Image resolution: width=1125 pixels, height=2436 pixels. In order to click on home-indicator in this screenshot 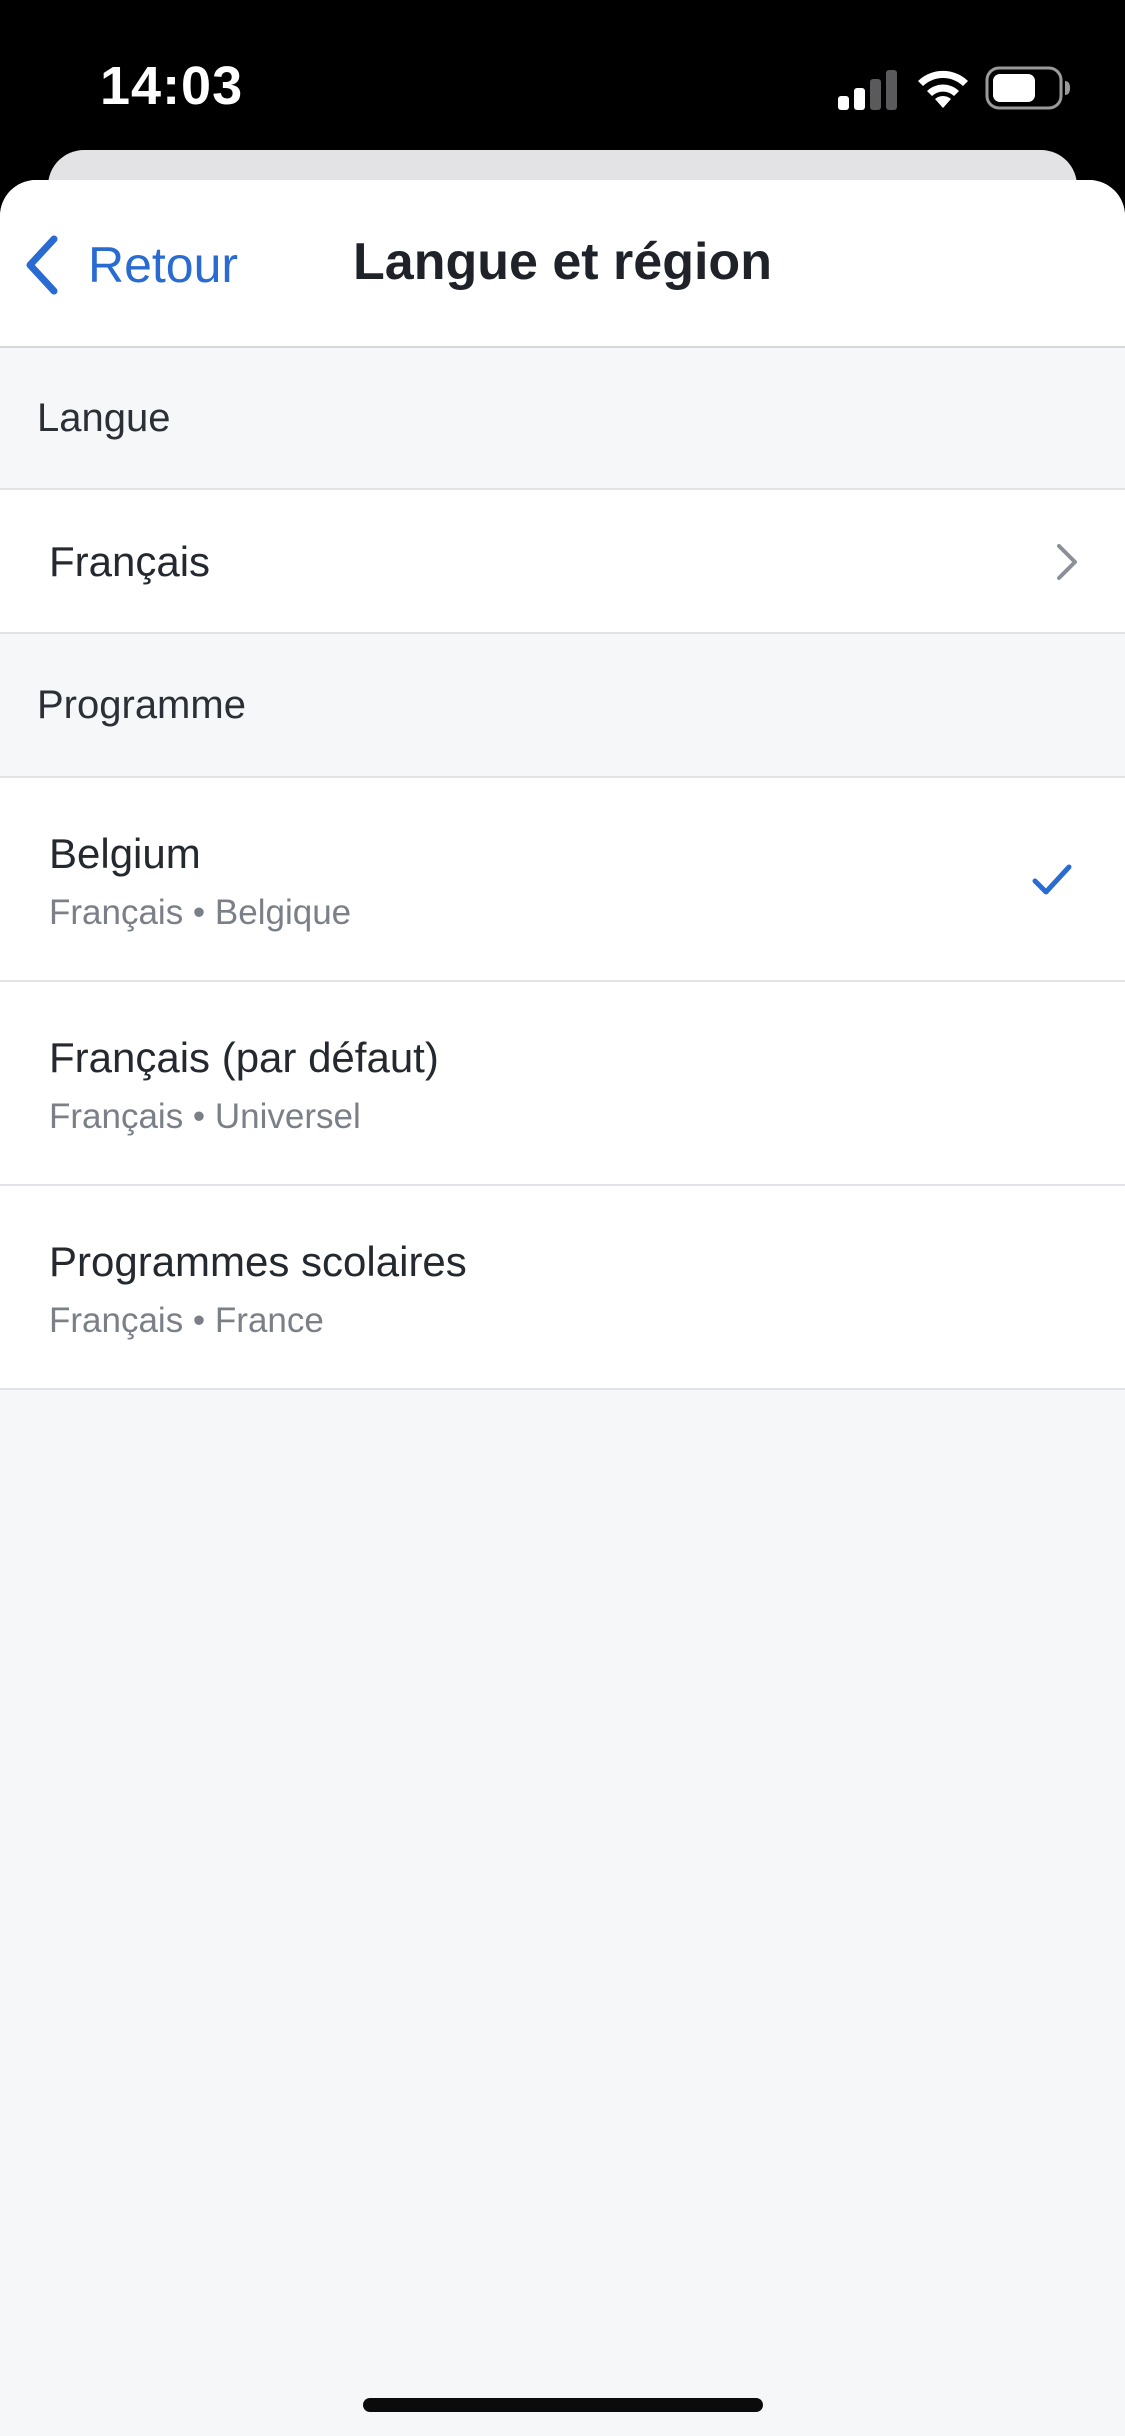, I will do `click(563, 2405)`.